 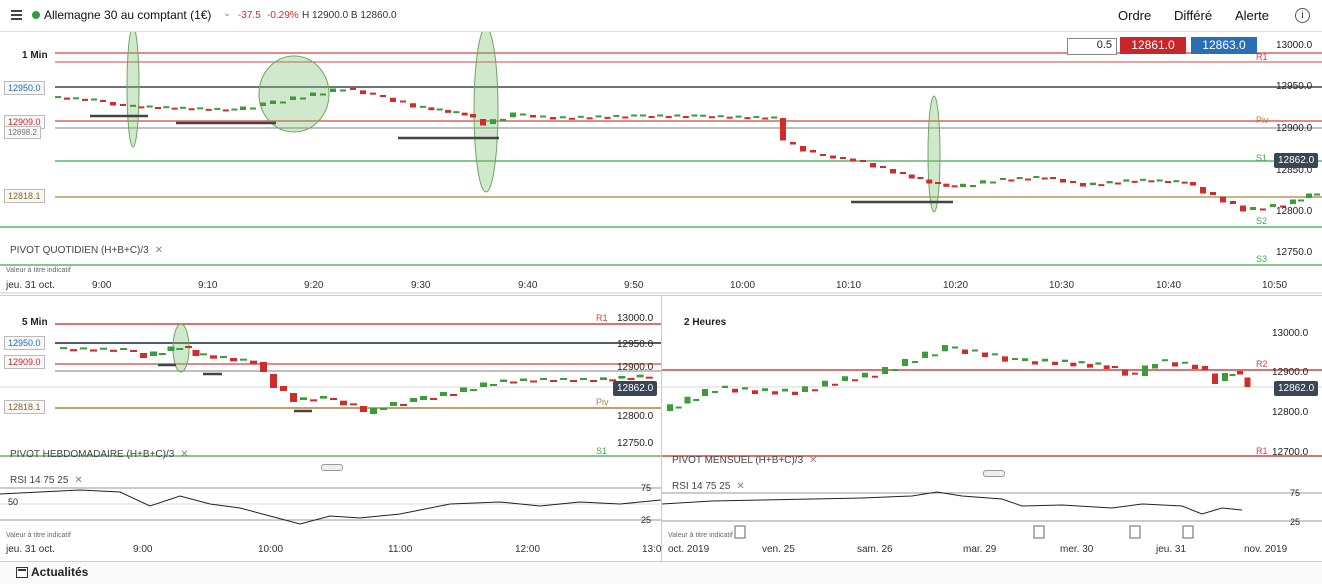 What do you see at coordinates (705, 322) in the screenshot?
I see `timeframe-label: 2 Heures` at bounding box center [705, 322].